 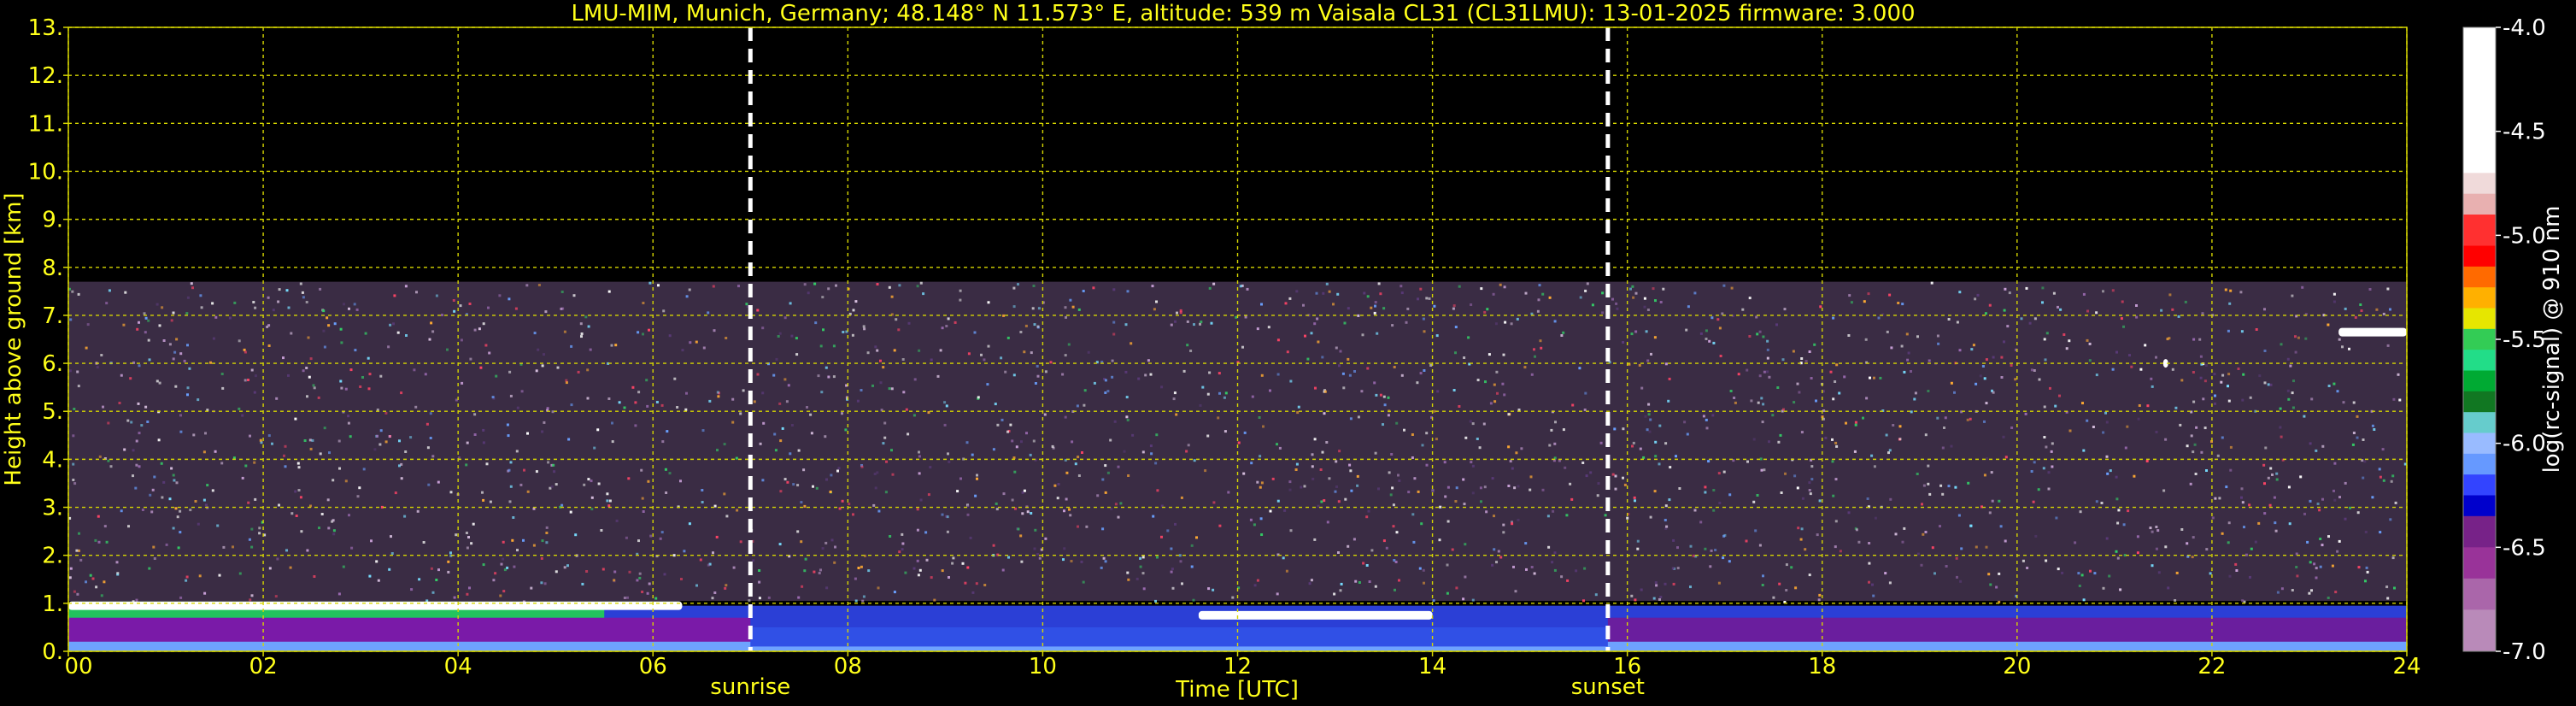 What do you see at coordinates (2479, 531) in the screenshot?
I see `colorbar-band` at bounding box center [2479, 531].